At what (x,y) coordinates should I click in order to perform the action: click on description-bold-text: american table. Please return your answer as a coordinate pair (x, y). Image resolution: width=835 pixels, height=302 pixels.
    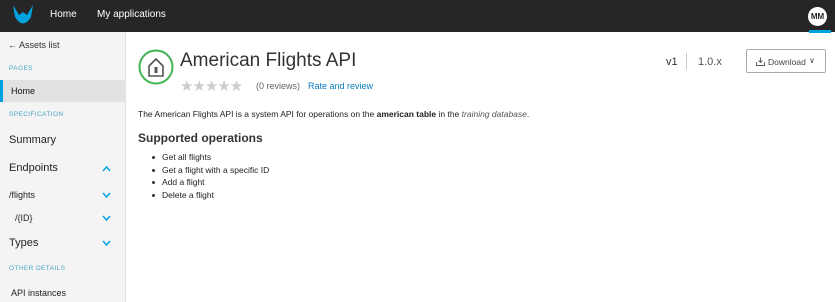
    Looking at the image, I should click on (406, 114).